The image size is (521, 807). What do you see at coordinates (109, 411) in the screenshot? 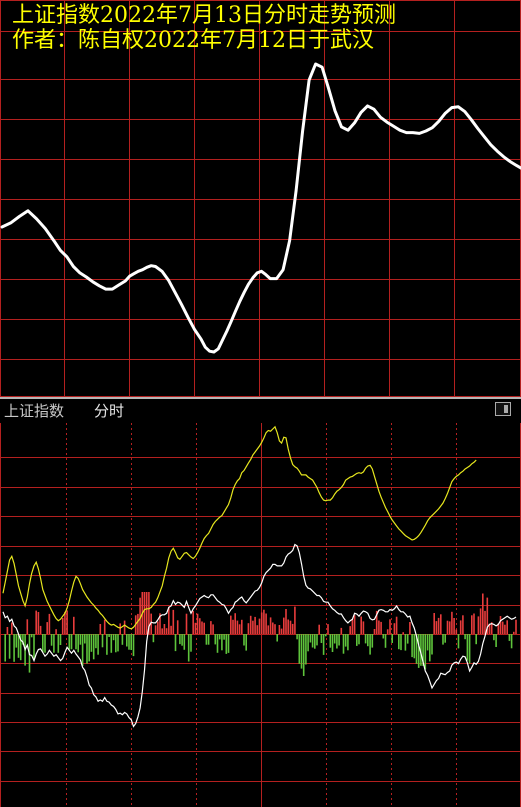
I see `period-tab: 分时` at bounding box center [109, 411].